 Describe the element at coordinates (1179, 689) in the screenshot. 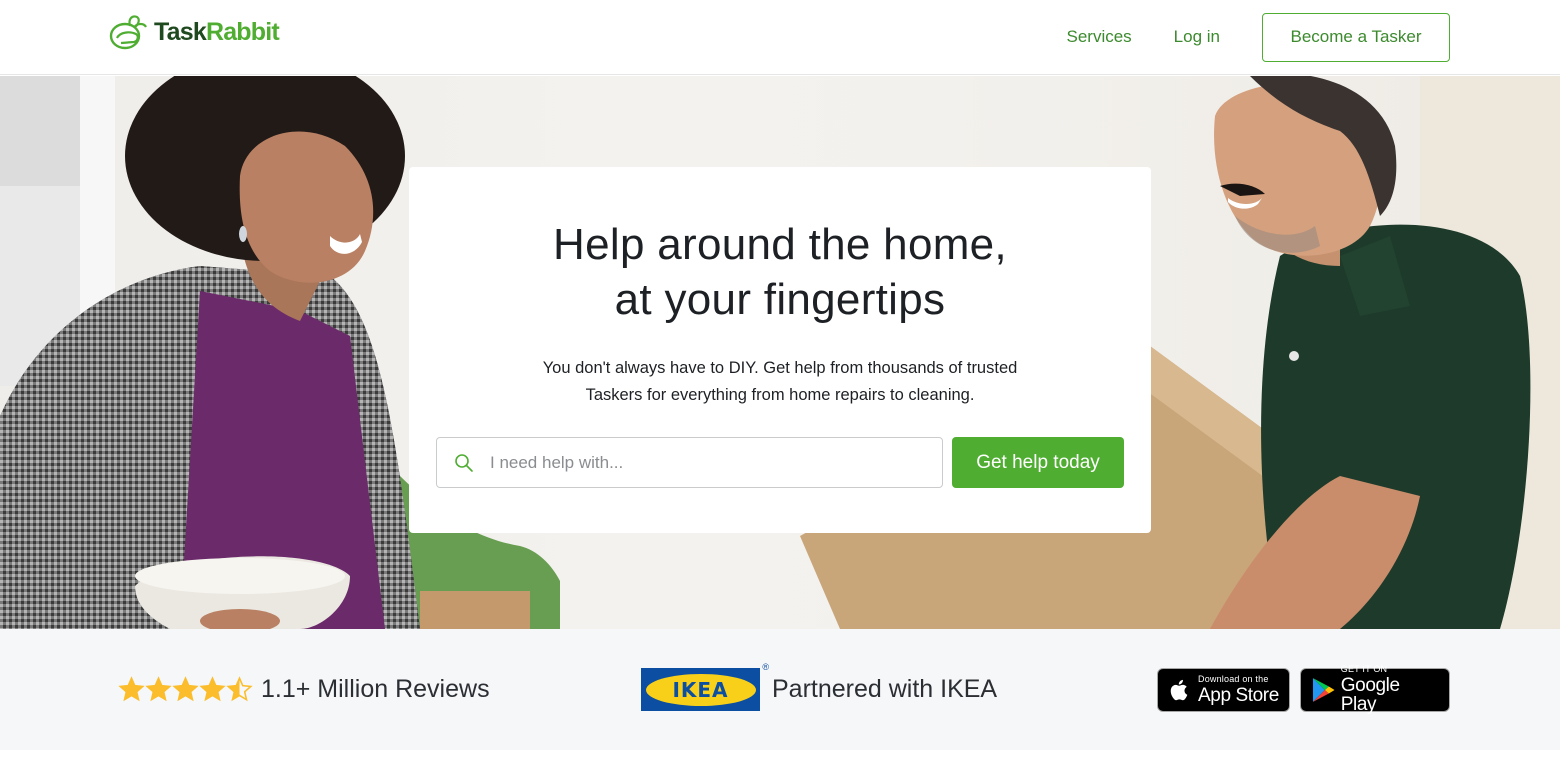

I see `apple-icon` at that location.